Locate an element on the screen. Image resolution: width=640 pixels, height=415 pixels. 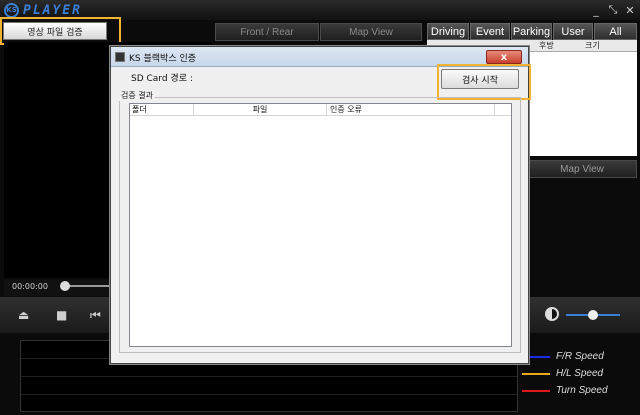
restore-icon: ⤡ is located at coordinates (613, 10).